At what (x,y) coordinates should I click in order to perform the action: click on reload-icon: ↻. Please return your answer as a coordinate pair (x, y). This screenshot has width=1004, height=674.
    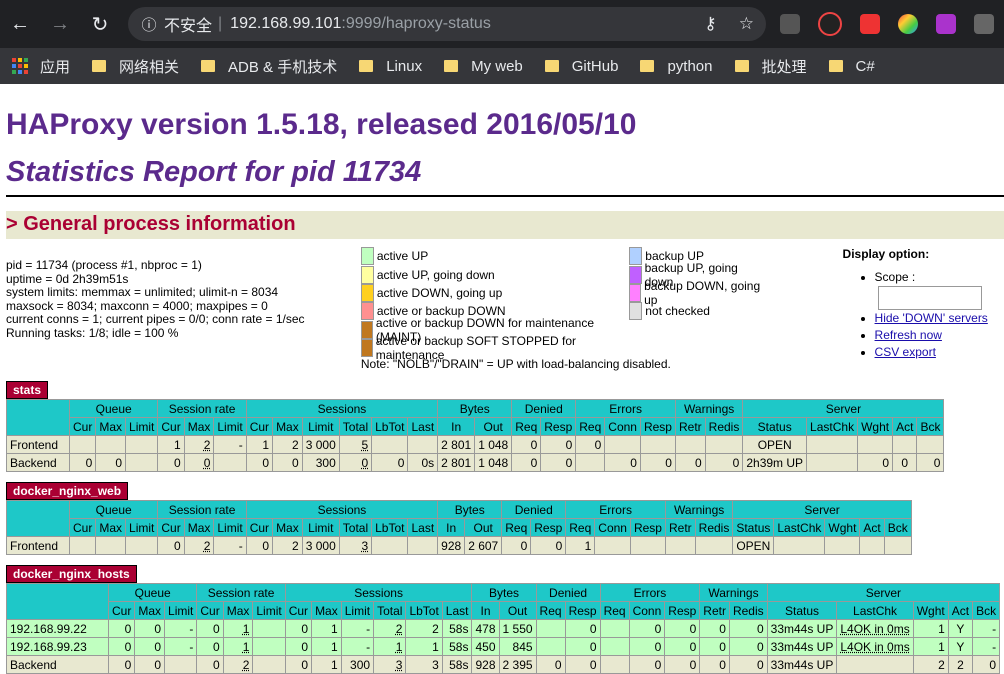
    Looking at the image, I should click on (100, 24).